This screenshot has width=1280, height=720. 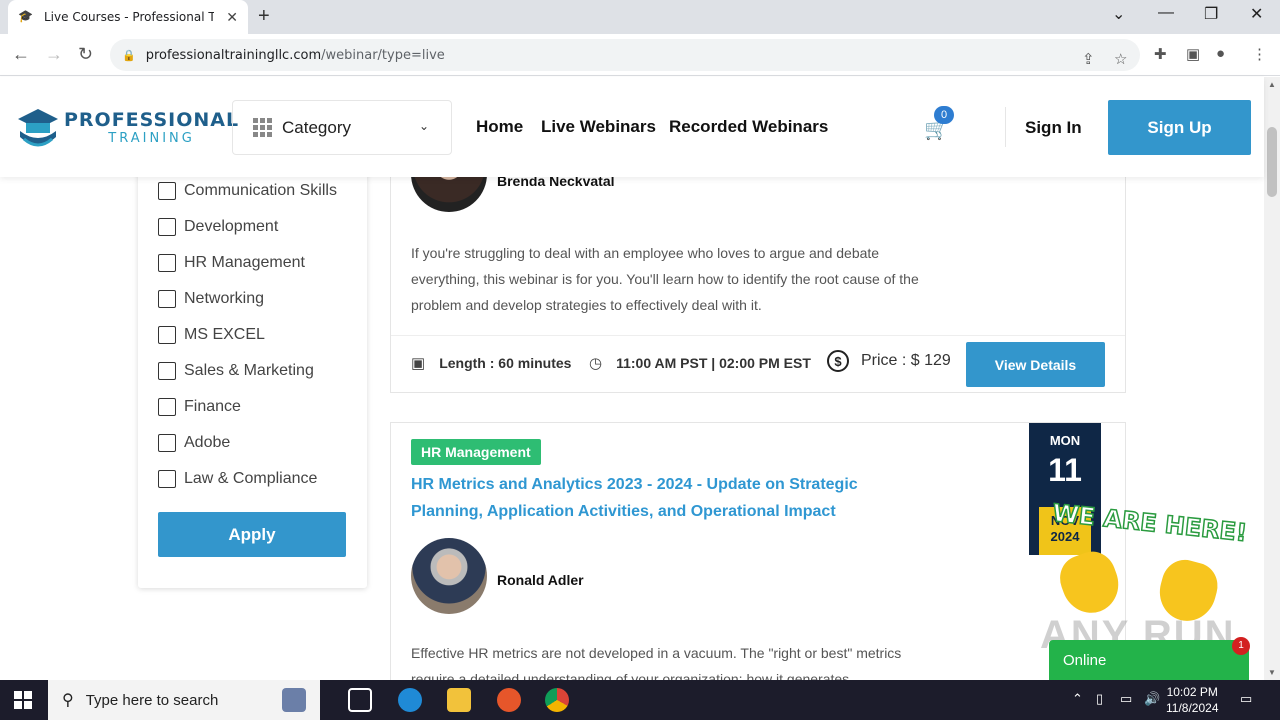 I want to click on firefox-icon, so click(x=509, y=700).